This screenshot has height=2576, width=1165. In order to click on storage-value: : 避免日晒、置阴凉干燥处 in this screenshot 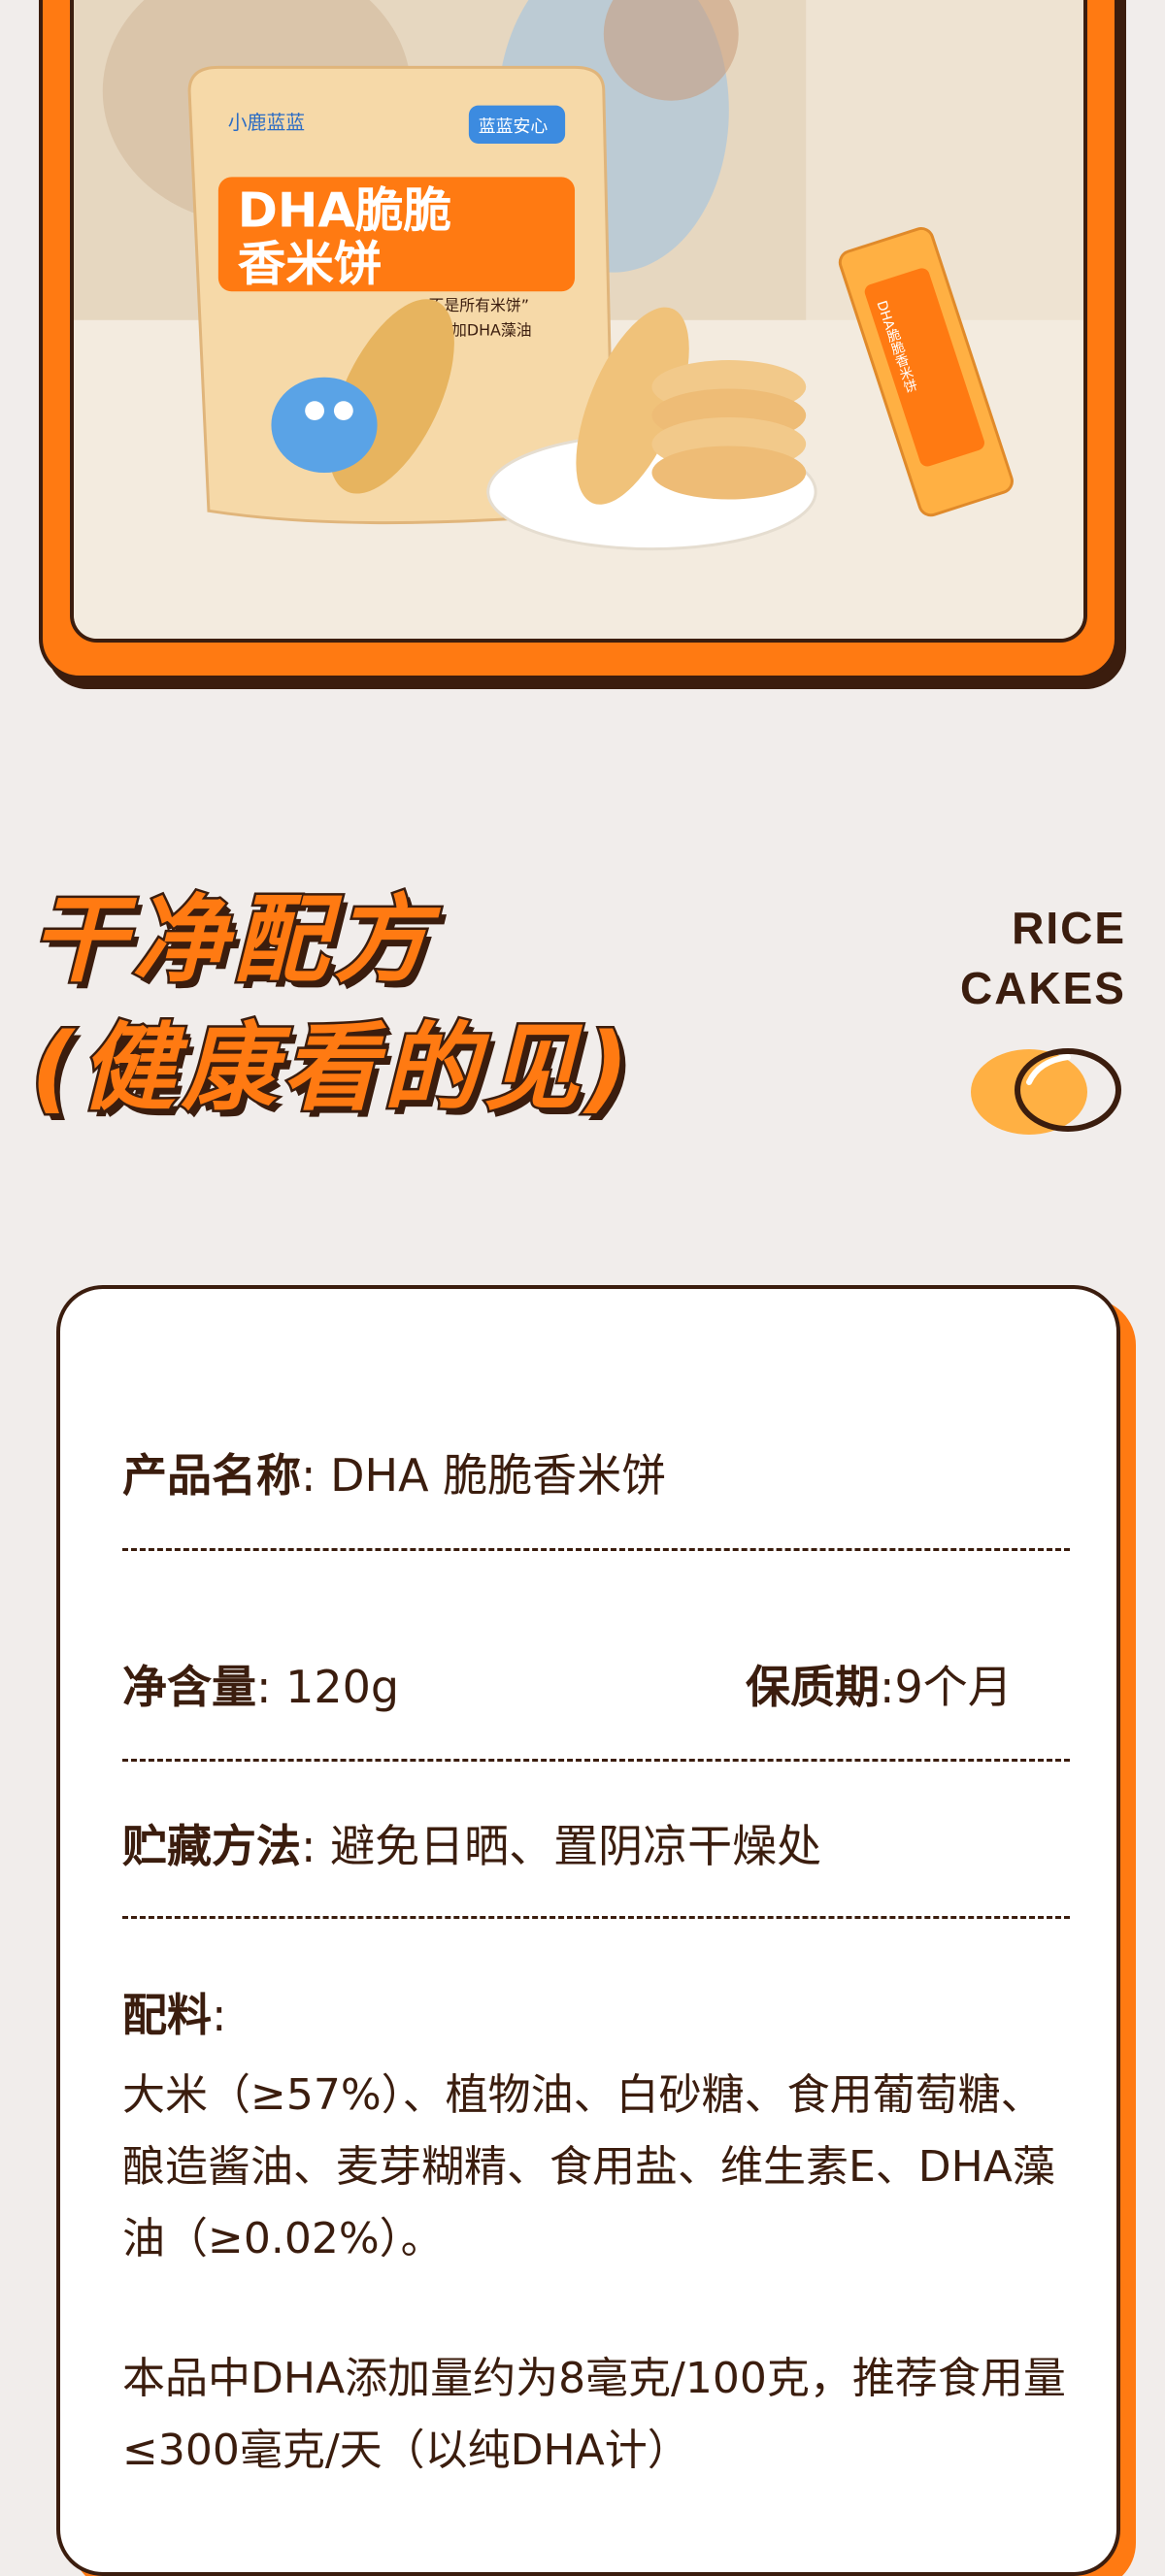, I will do `click(561, 1846)`.